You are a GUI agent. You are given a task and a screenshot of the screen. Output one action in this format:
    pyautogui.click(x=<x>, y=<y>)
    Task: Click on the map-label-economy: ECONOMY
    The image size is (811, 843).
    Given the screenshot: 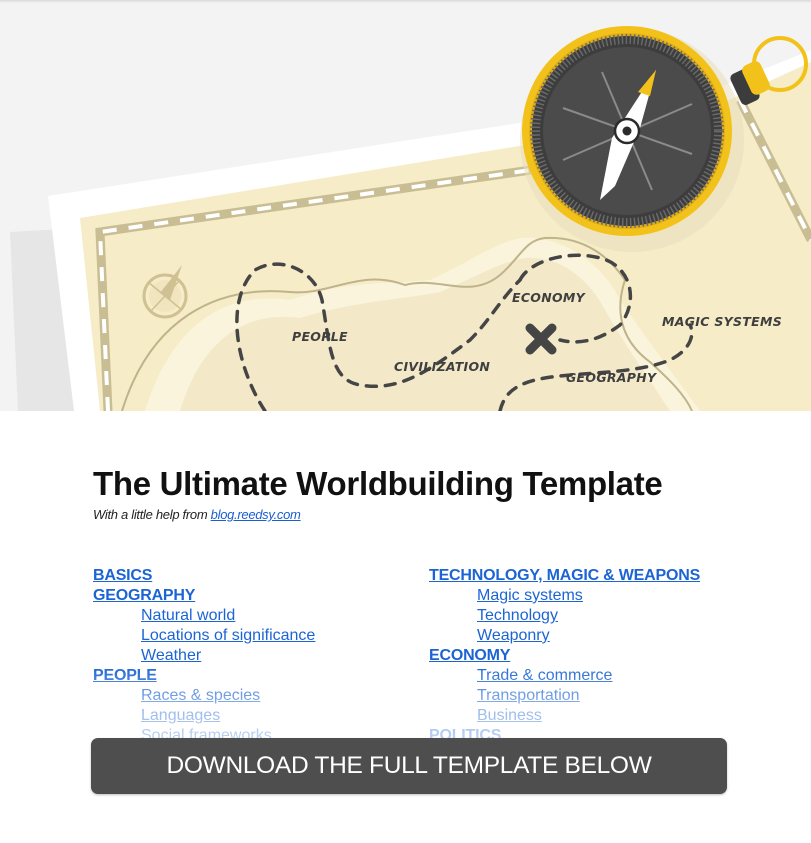 What is the action you would take?
    pyautogui.click(x=549, y=297)
    